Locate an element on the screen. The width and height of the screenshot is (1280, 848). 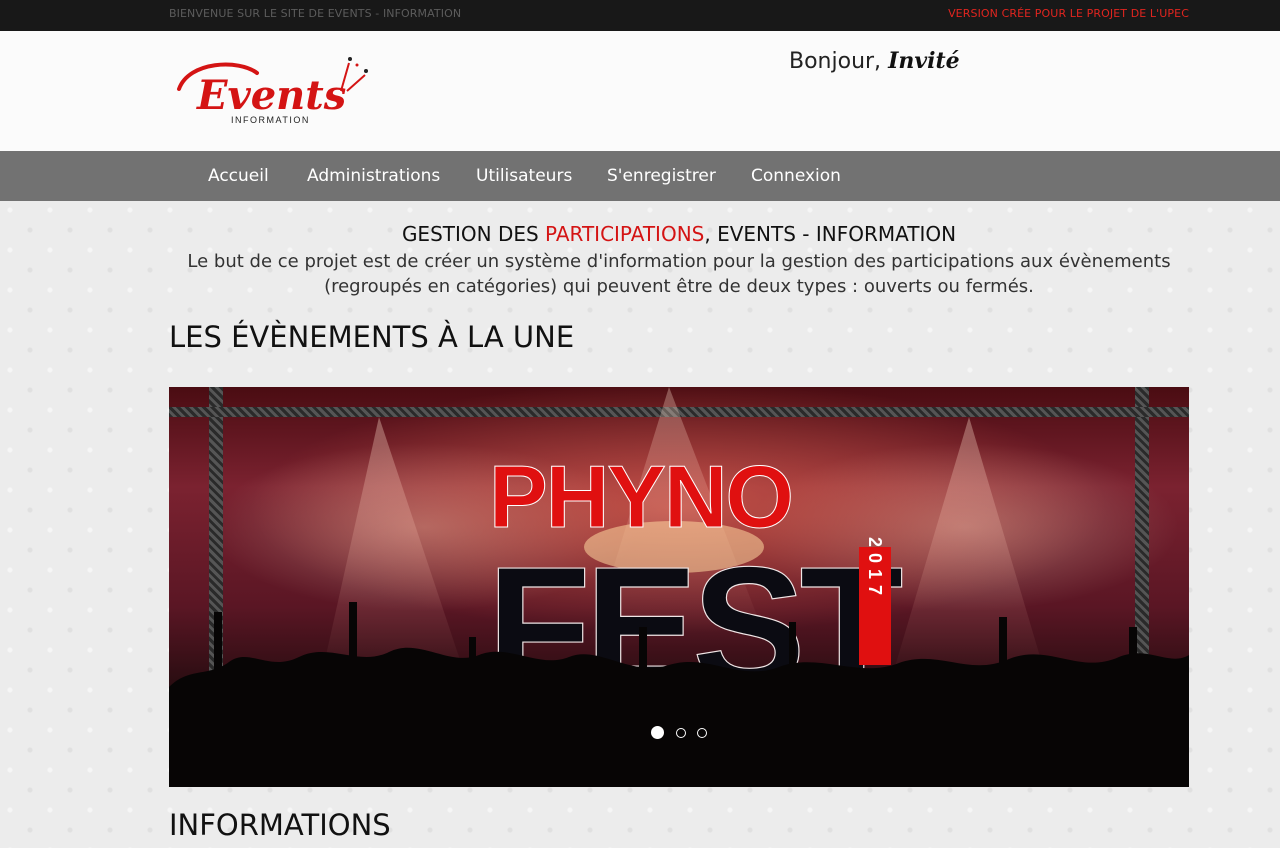
nav-item-register: S'enregistrer is located at coordinates (661, 176).